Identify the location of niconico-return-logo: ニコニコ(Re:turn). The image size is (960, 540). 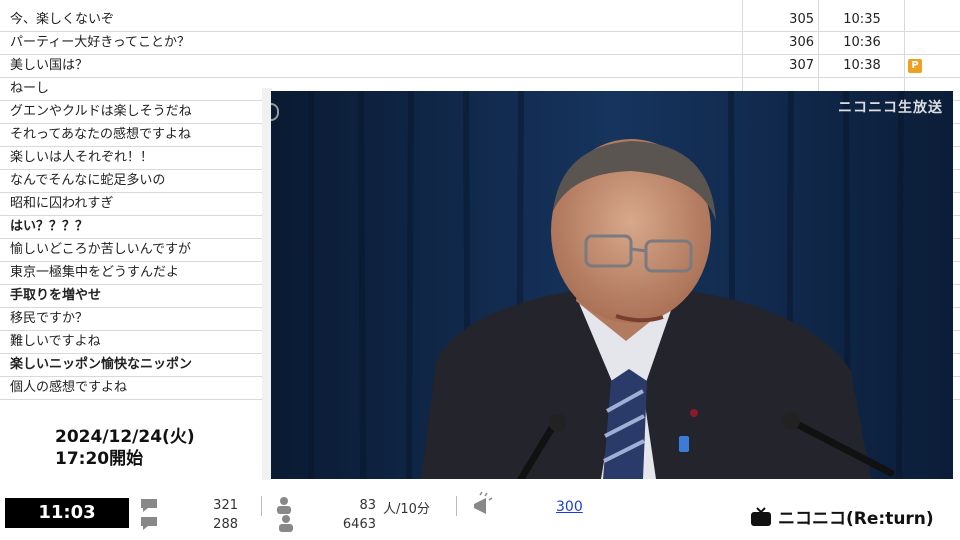
(842, 516).